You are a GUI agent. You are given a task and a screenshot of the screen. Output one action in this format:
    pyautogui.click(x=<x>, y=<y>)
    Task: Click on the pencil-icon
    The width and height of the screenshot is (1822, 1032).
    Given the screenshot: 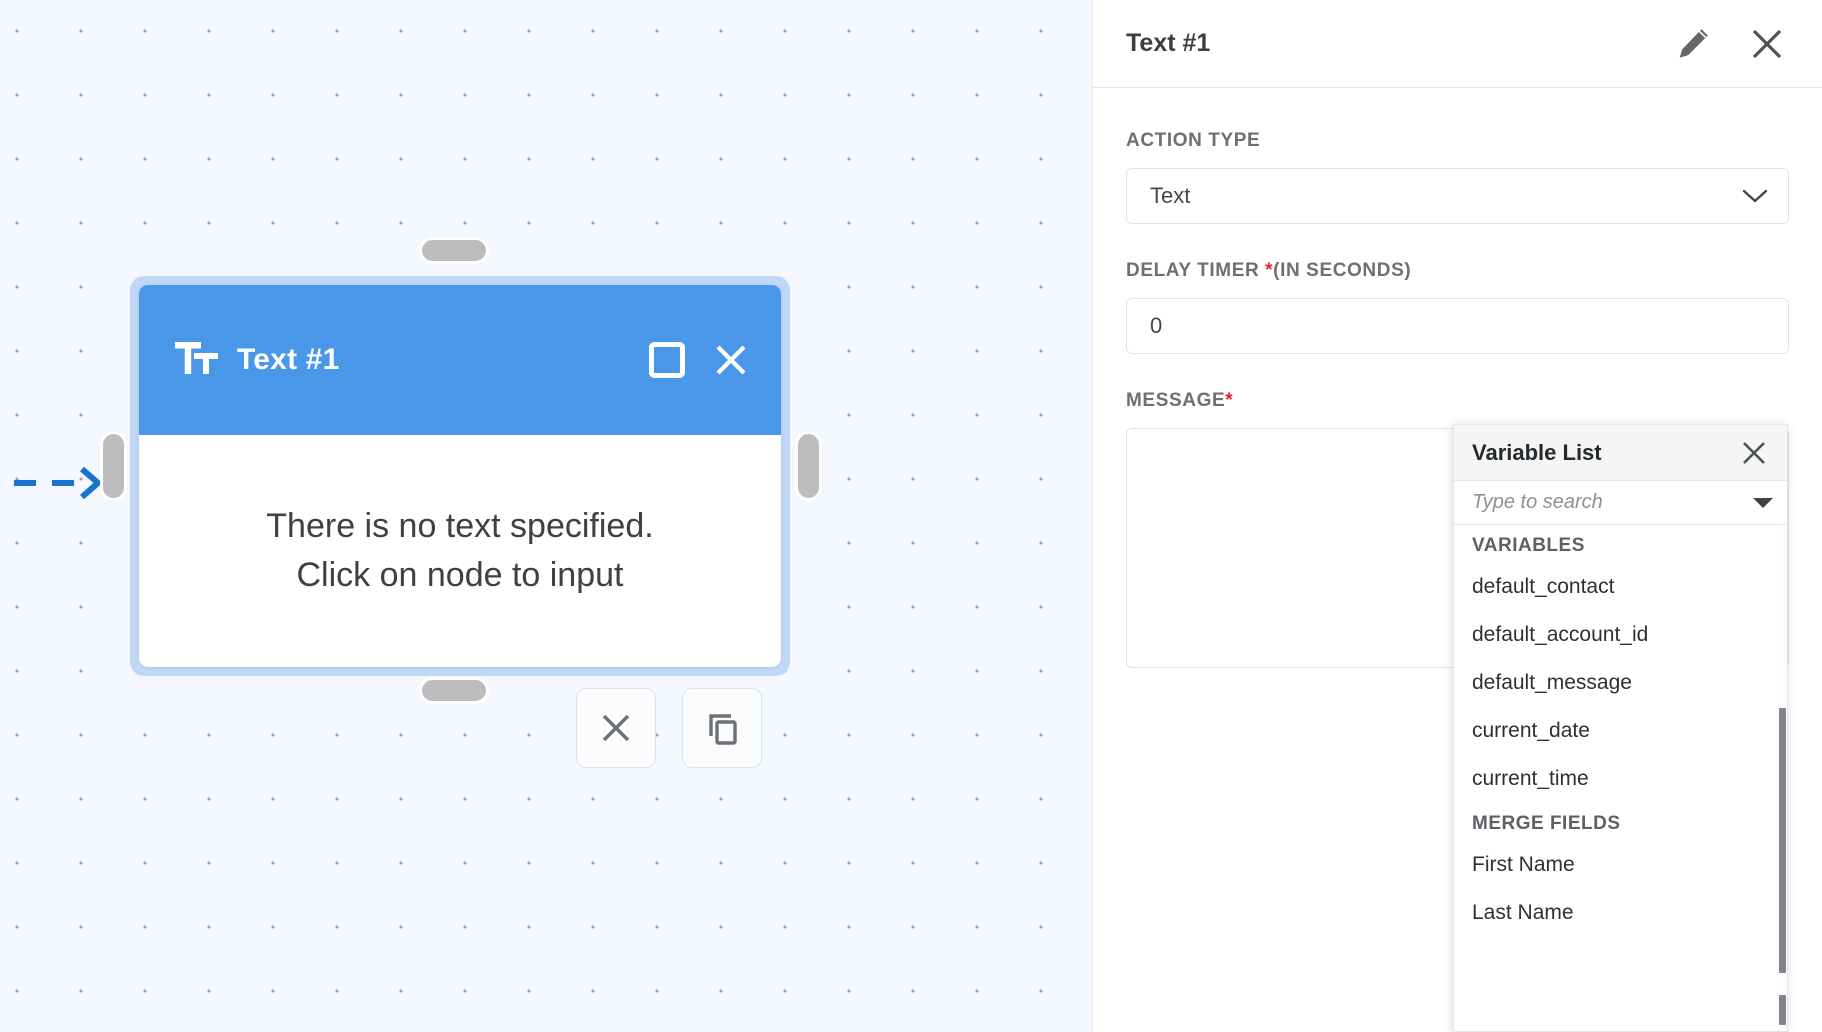 What is the action you would take?
    pyautogui.click(x=1693, y=43)
    